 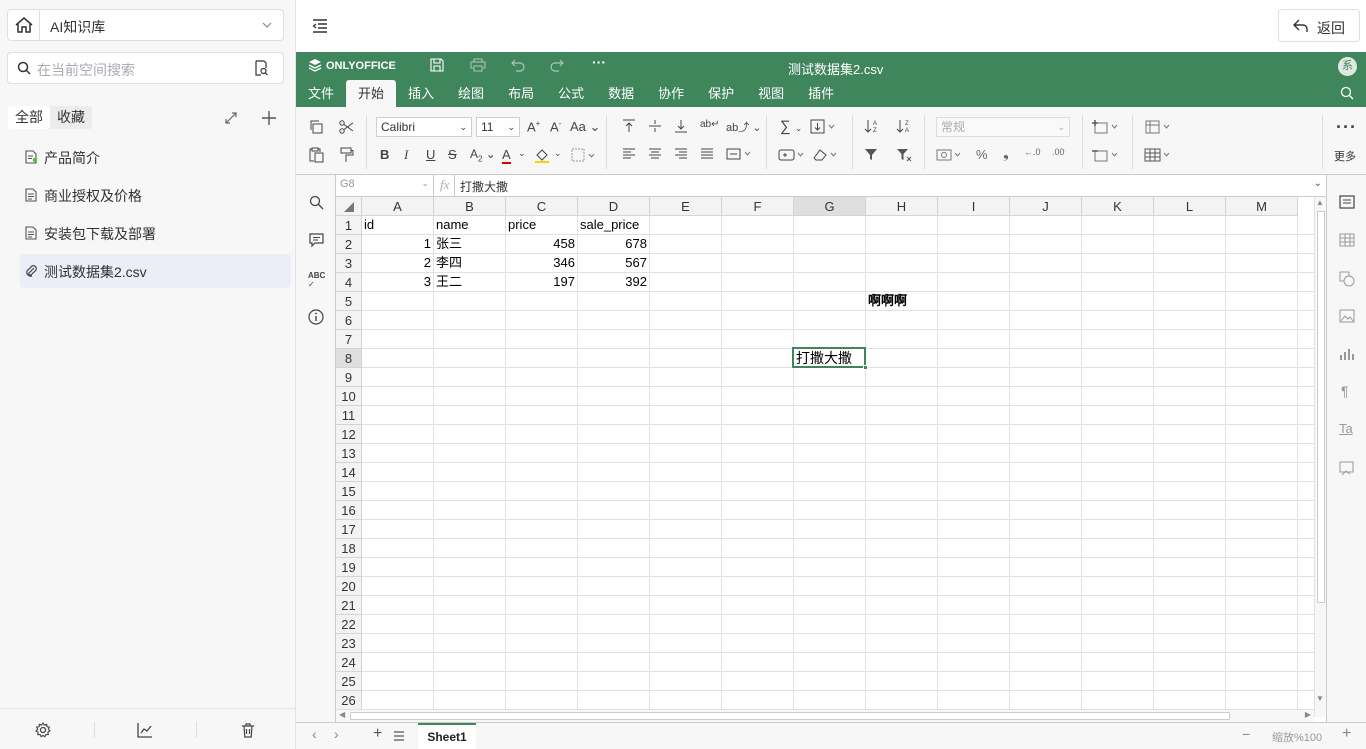 I want to click on search-doc-icon, so click(x=261, y=69).